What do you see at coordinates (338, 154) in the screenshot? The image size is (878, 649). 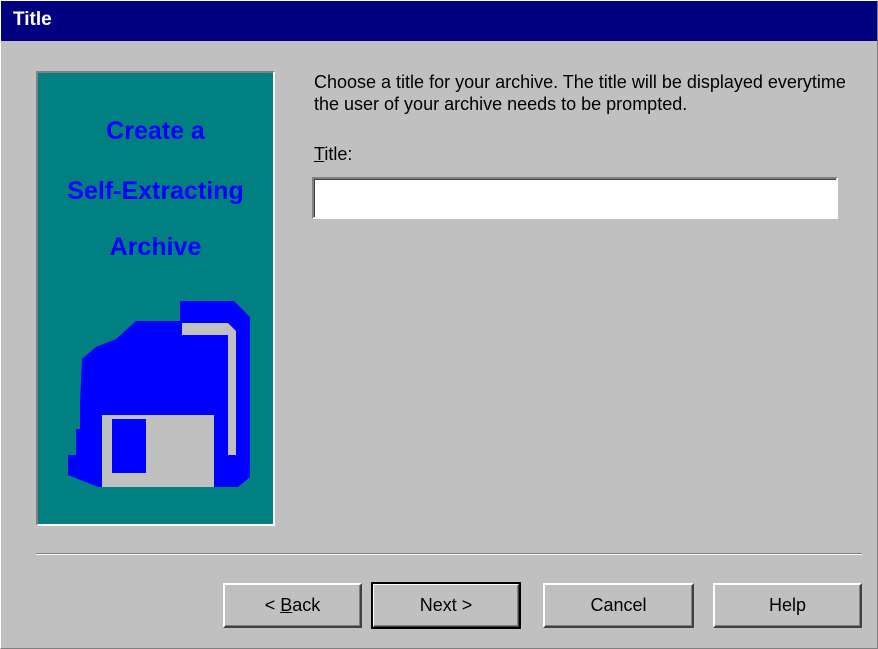 I see `title-label-rest: itle:` at bounding box center [338, 154].